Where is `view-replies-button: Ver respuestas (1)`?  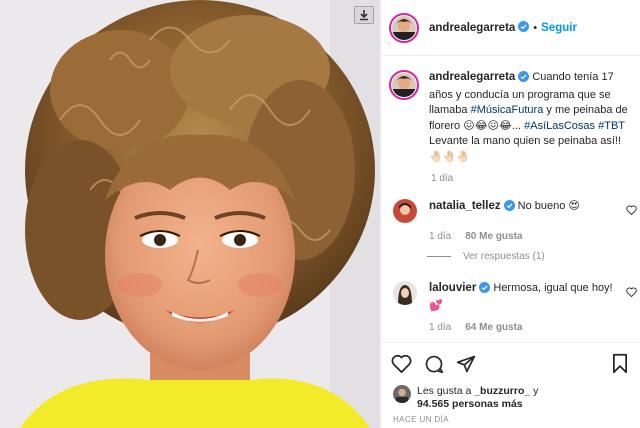
view-replies-button: Ver respuestas (1) is located at coordinates (486, 256).